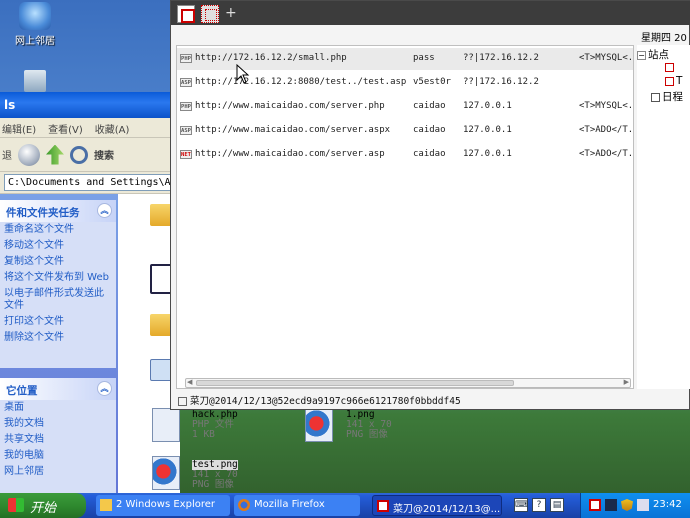 Image resolution: width=690 pixels, height=518 pixels. What do you see at coordinates (290, 154) in the screenshot?
I see `row-url: http://www.maicaidao.com/server.asp` at bounding box center [290, 154].